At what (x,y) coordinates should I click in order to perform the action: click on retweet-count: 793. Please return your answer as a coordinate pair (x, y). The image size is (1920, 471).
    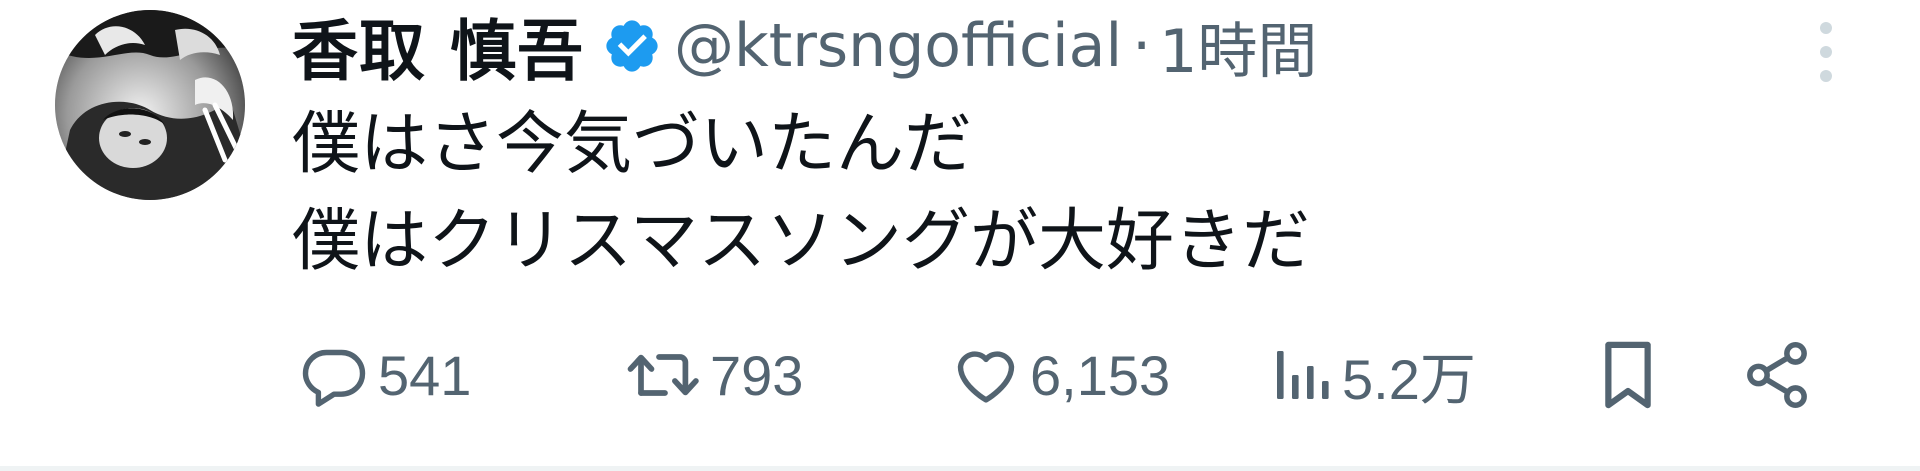
    Looking at the image, I should click on (757, 375).